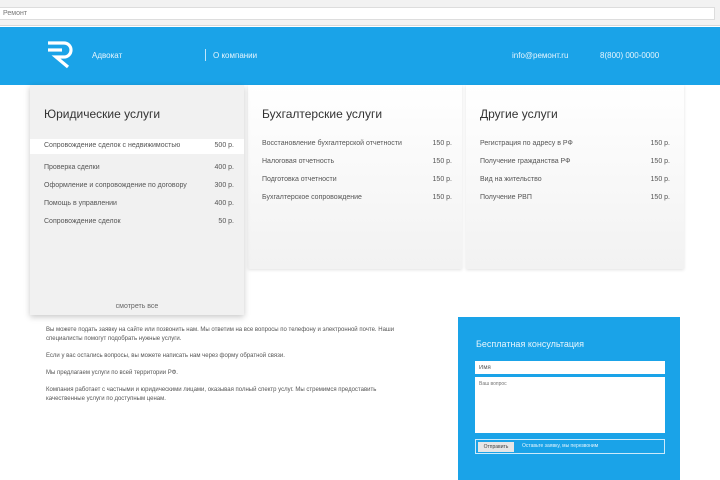 The image size is (720, 480). Describe the element at coordinates (540, 55) in the screenshot. I see `nav-email-link: info@ремонт.ru` at that location.